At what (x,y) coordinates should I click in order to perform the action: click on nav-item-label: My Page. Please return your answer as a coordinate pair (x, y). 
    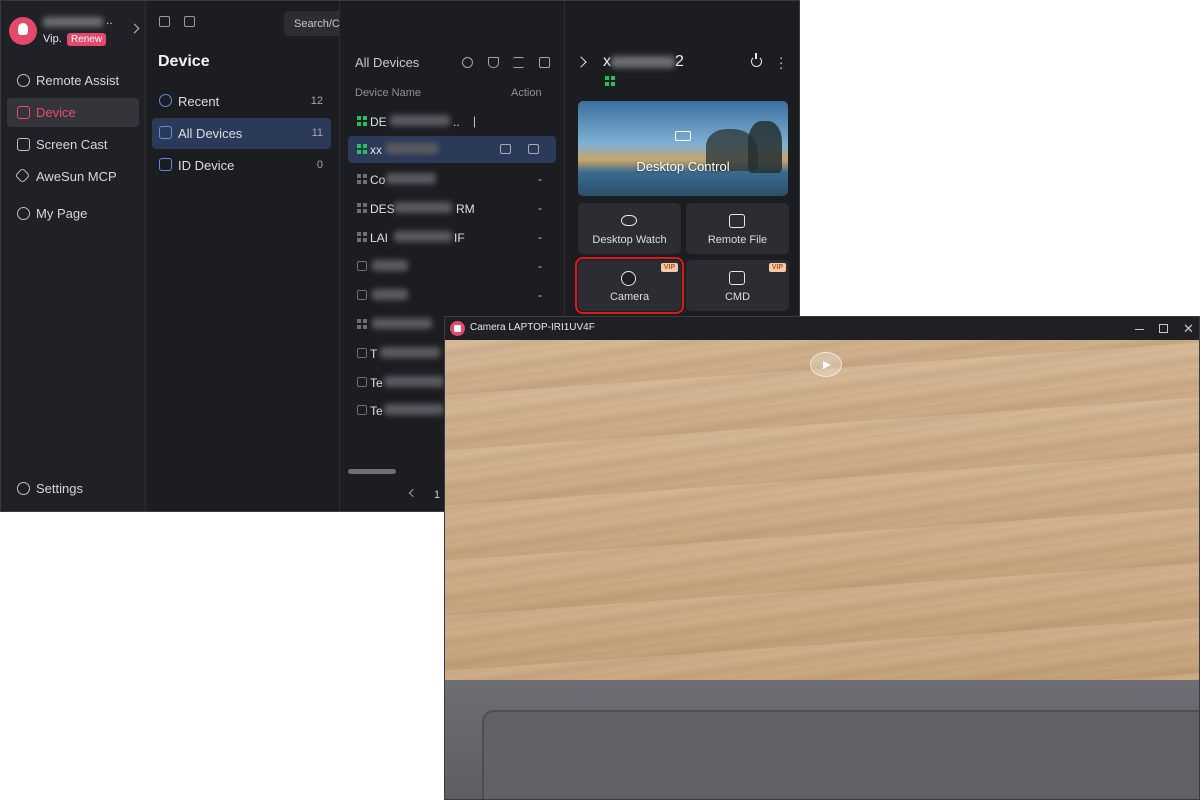
    Looking at the image, I should click on (62, 213).